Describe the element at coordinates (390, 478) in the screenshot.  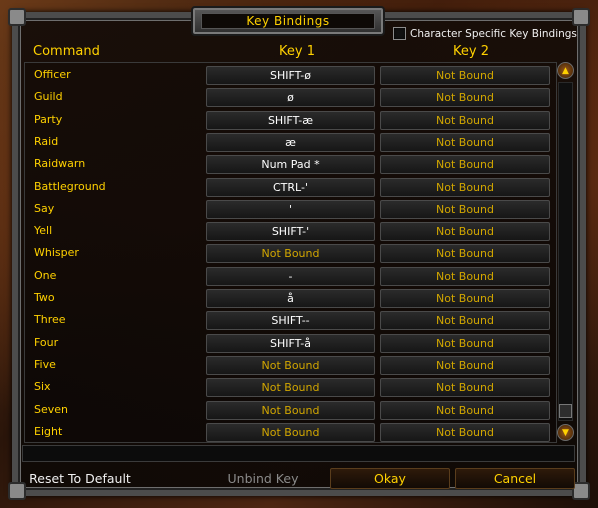
I see `okay-button: Okay` at that location.